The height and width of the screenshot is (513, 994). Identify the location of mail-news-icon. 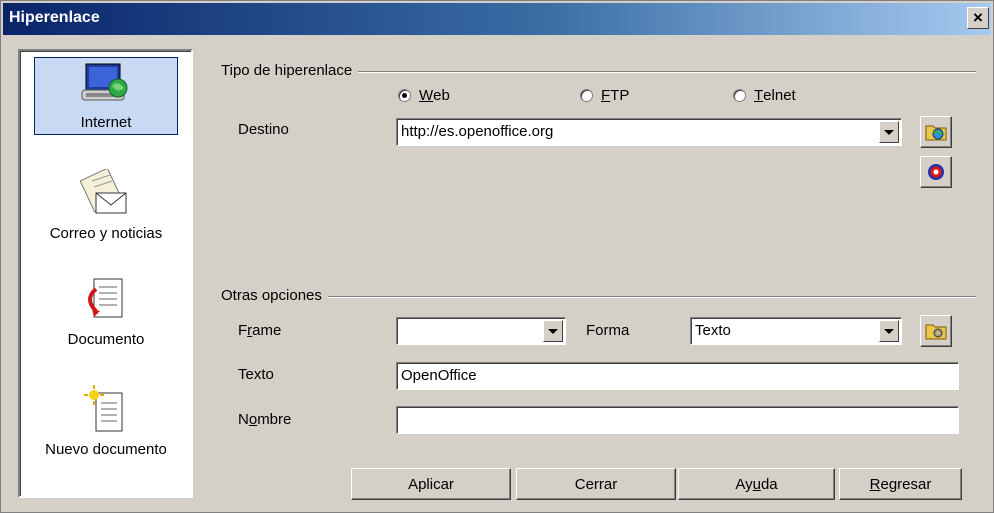
(103, 191).